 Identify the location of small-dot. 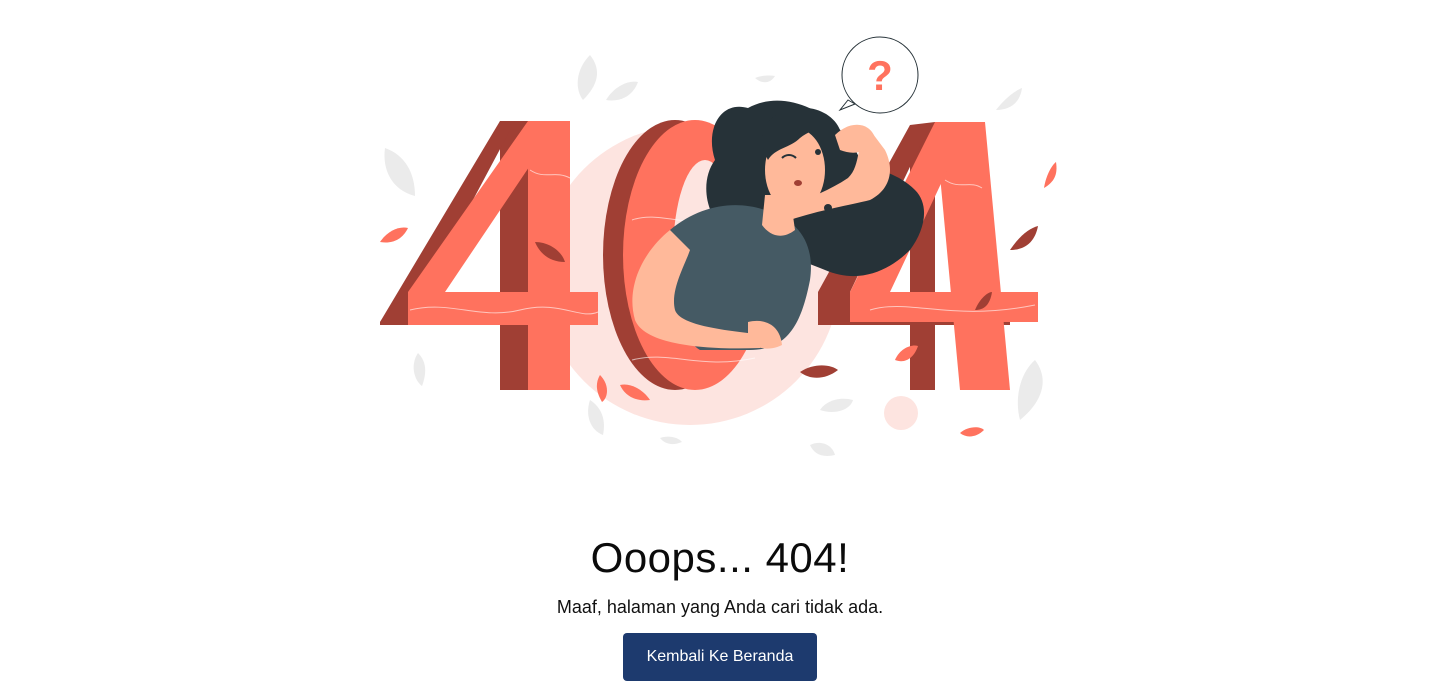
(901, 413).